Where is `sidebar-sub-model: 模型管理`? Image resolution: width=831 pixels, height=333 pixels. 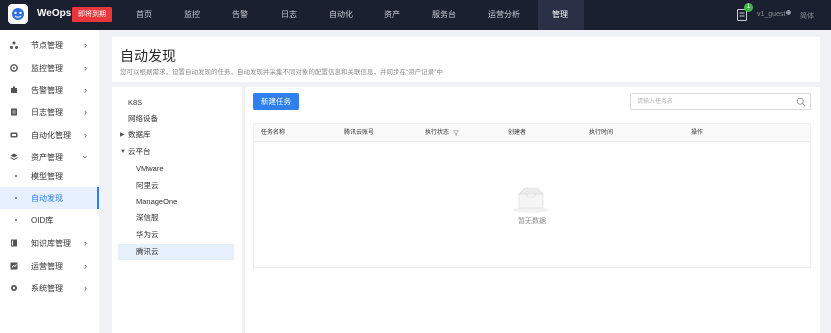 sidebar-sub-model: 模型管理 is located at coordinates (49, 176).